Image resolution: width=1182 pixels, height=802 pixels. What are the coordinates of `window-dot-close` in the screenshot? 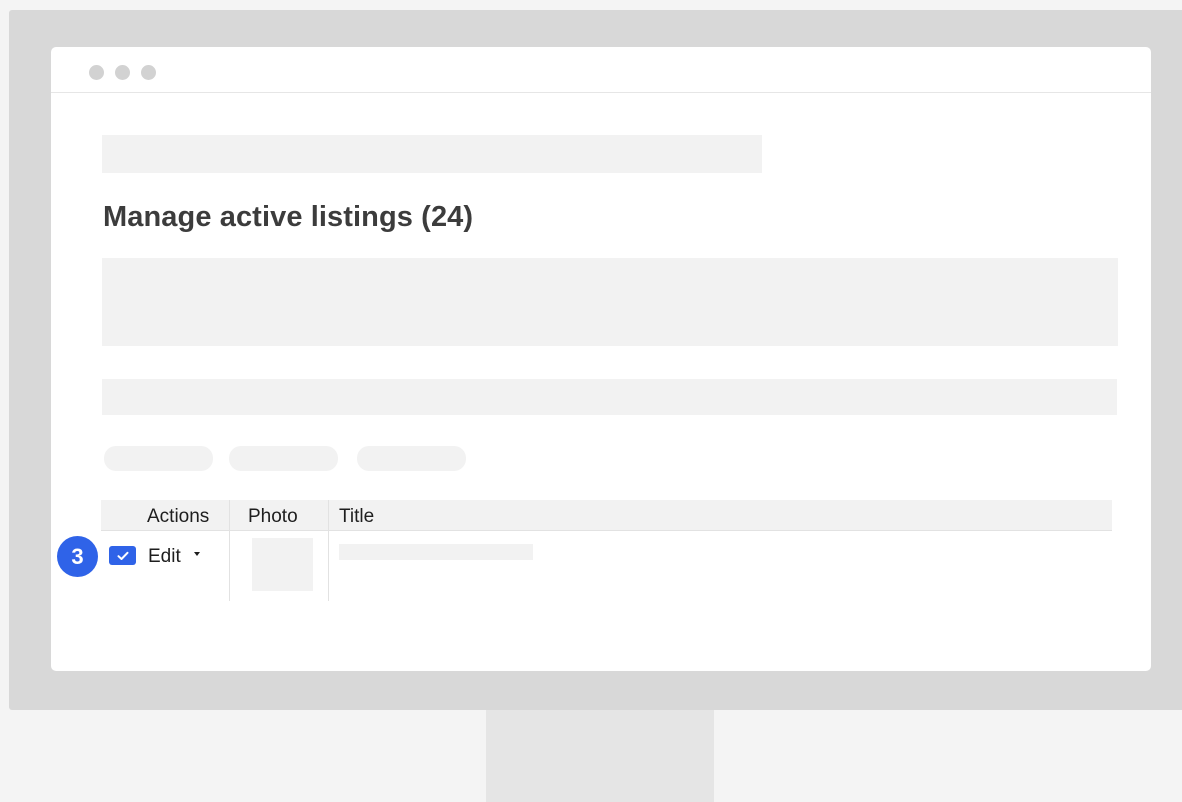 It's located at (96, 72).